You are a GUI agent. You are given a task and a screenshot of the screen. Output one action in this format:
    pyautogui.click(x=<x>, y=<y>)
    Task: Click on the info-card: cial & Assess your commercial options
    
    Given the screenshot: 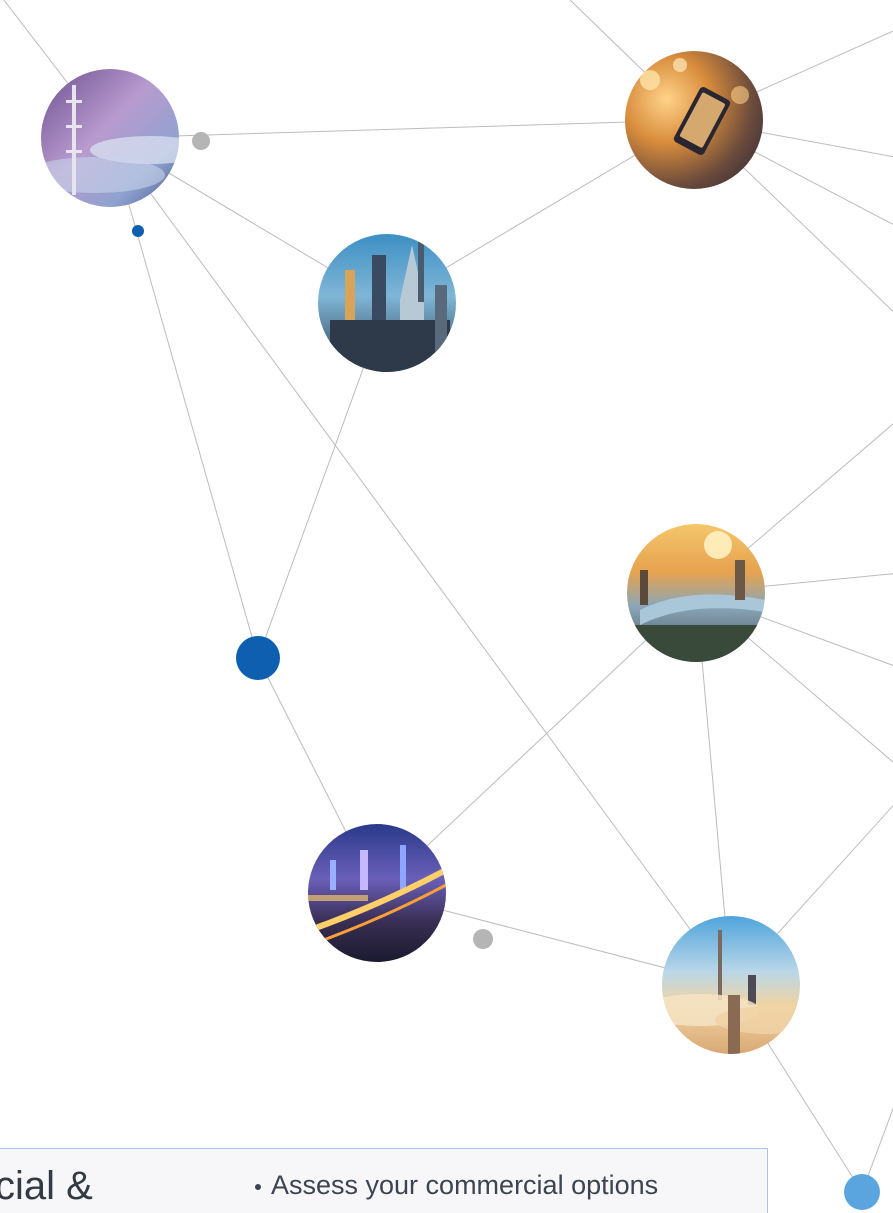 What is the action you would take?
    pyautogui.click(x=384, y=1180)
    